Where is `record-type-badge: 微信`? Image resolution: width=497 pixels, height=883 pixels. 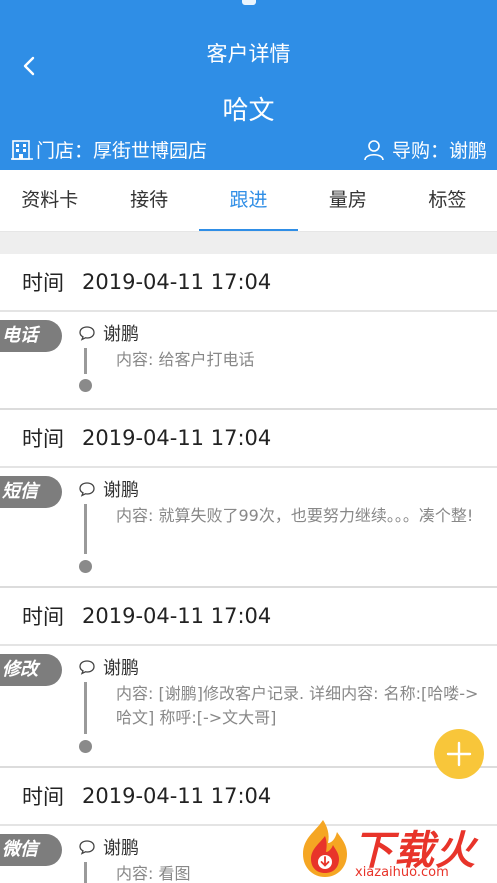
record-type-badge: 微信 is located at coordinates (31, 850).